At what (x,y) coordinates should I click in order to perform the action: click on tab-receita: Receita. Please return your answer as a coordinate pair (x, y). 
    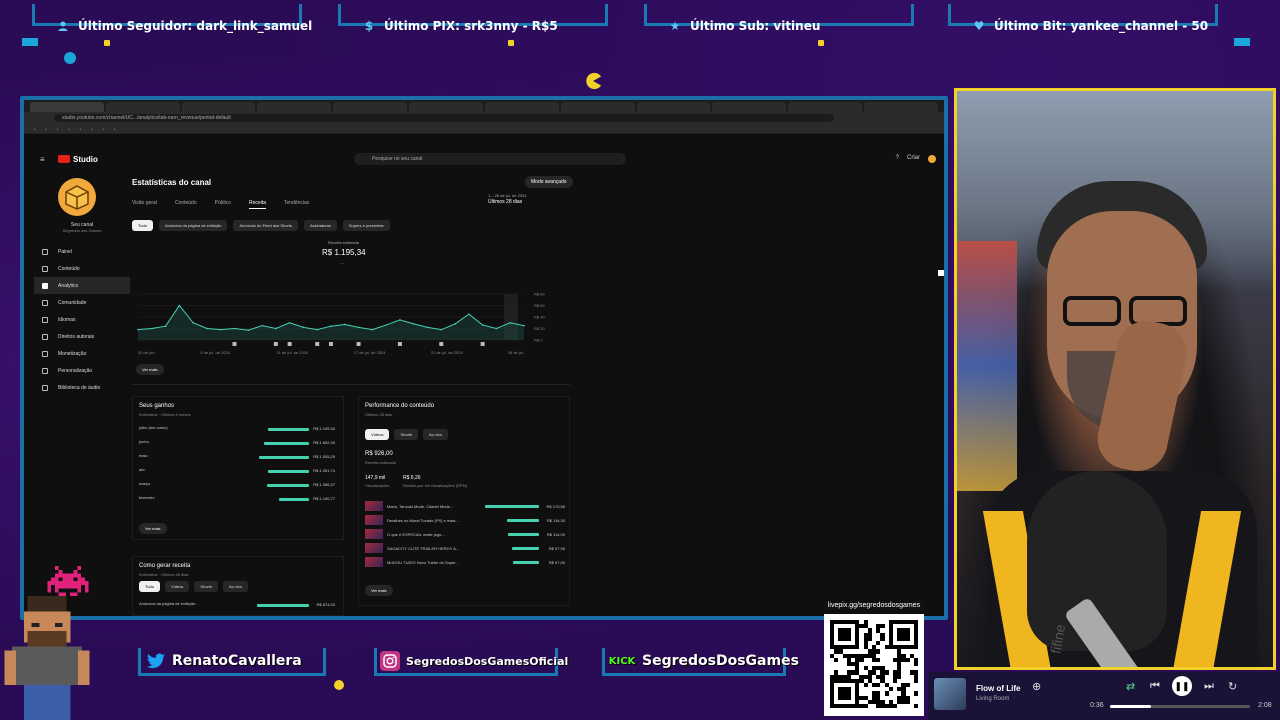
    Looking at the image, I should click on (257, 204).